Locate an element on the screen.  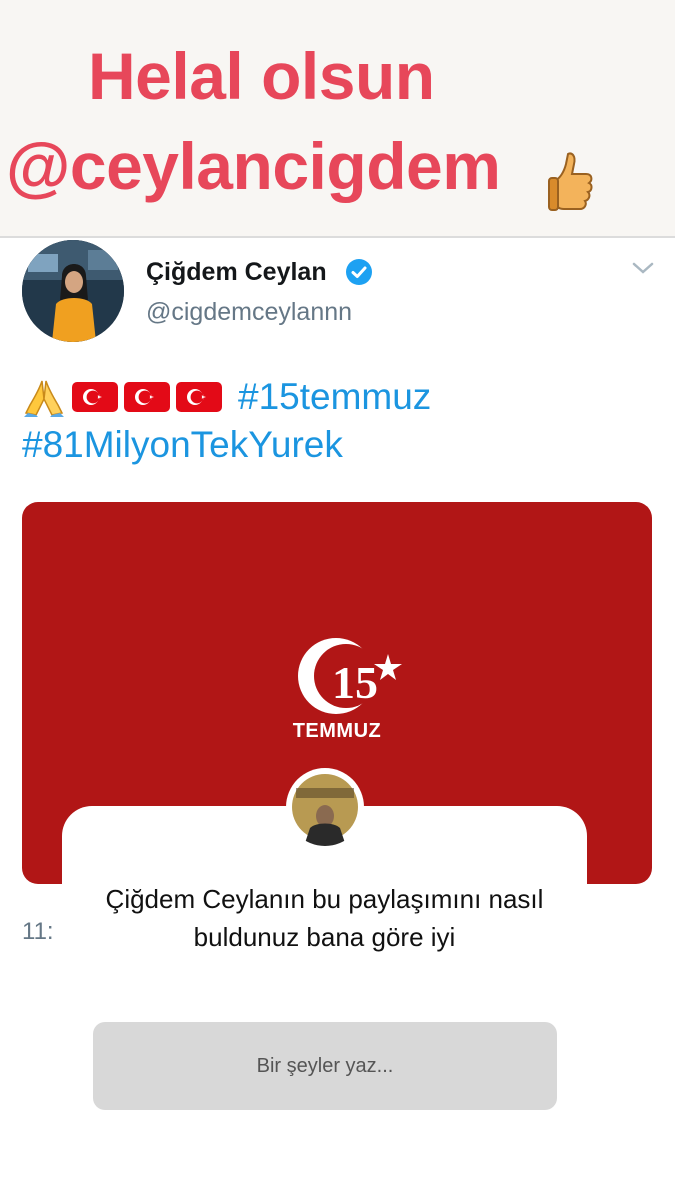
caption-text: Helal olsun is located at coordinates (261, 76).